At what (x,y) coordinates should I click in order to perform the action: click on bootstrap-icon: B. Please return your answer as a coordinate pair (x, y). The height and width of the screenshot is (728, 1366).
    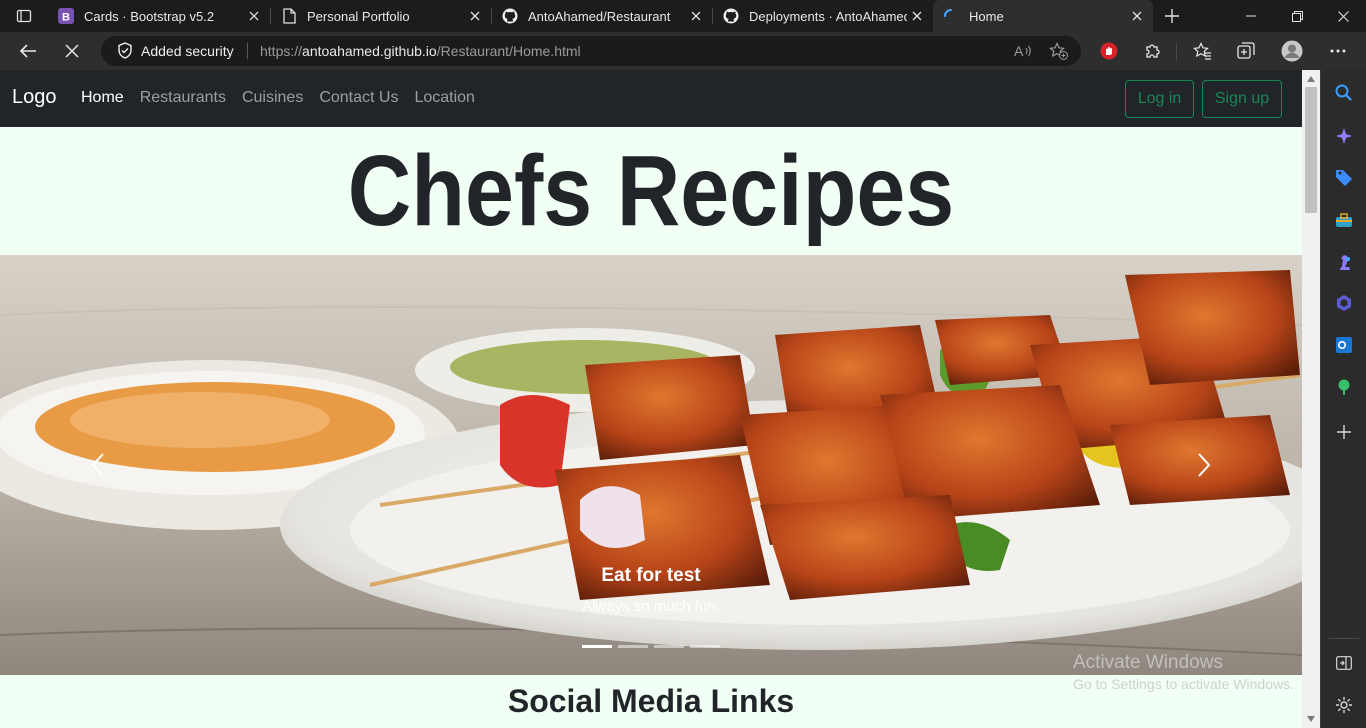
    Looking at the image, I should click on (66, 16).